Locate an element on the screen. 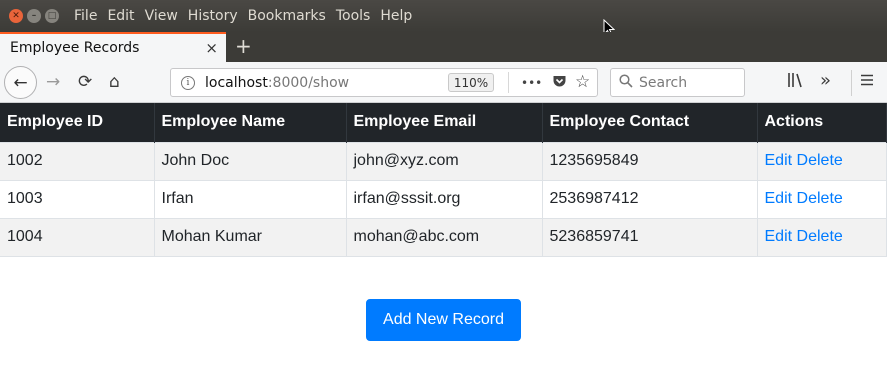  menu-edit: Edit is located at coordinates (120, 16).